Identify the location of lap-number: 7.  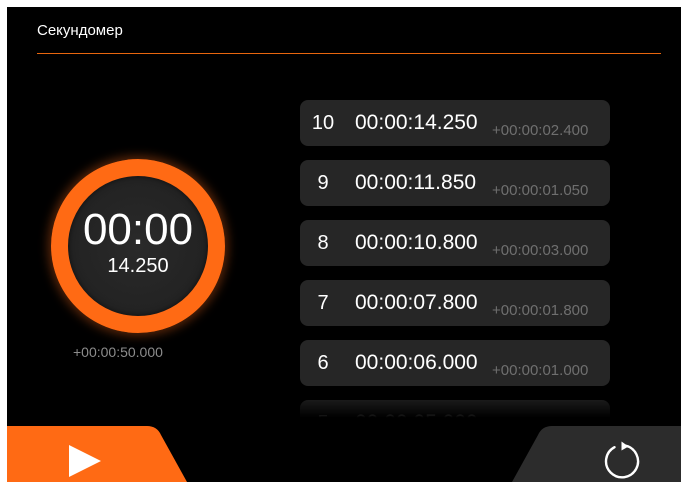
(323, 303).